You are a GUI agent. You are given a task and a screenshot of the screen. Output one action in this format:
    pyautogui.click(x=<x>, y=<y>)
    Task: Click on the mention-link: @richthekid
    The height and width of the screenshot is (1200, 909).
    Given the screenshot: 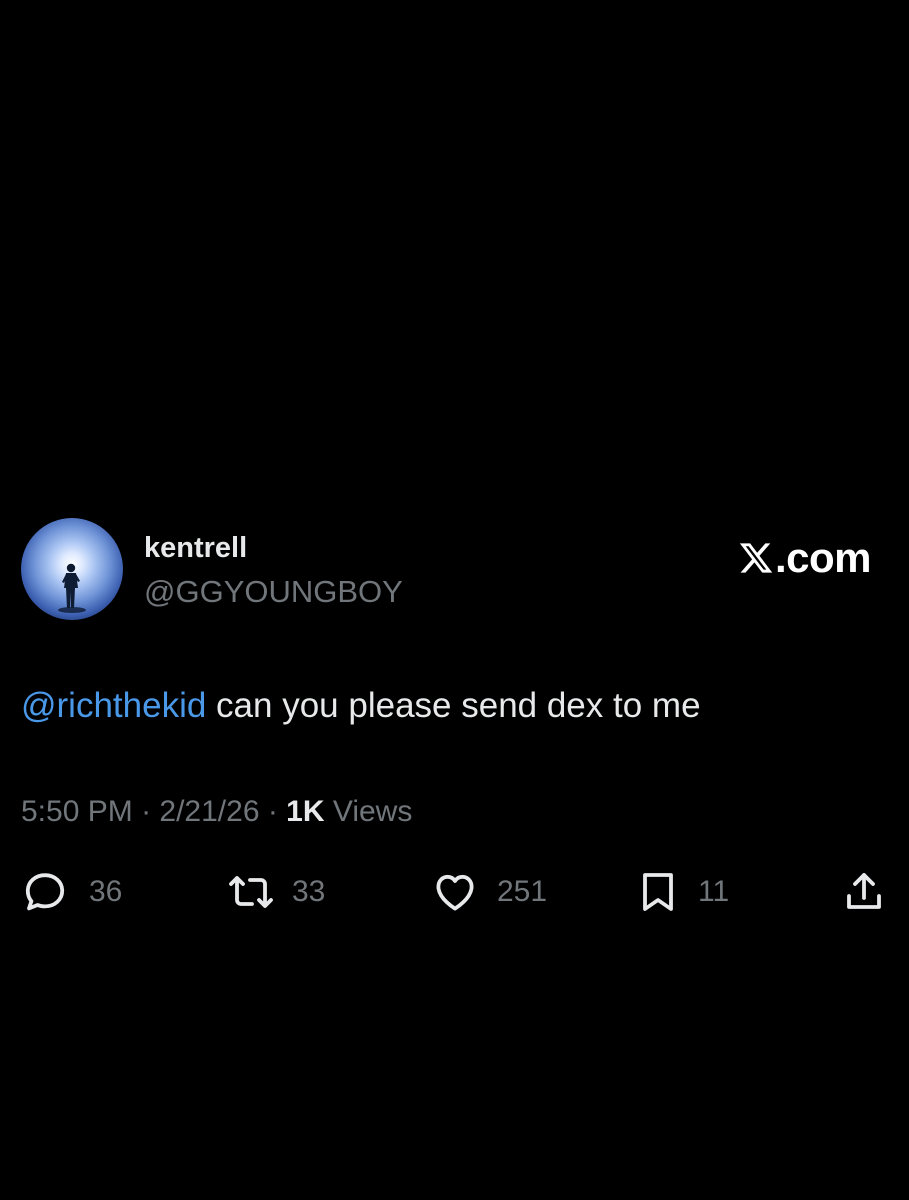 What is the action you would take?
    pyautogui.click(x=113, y=705)
    